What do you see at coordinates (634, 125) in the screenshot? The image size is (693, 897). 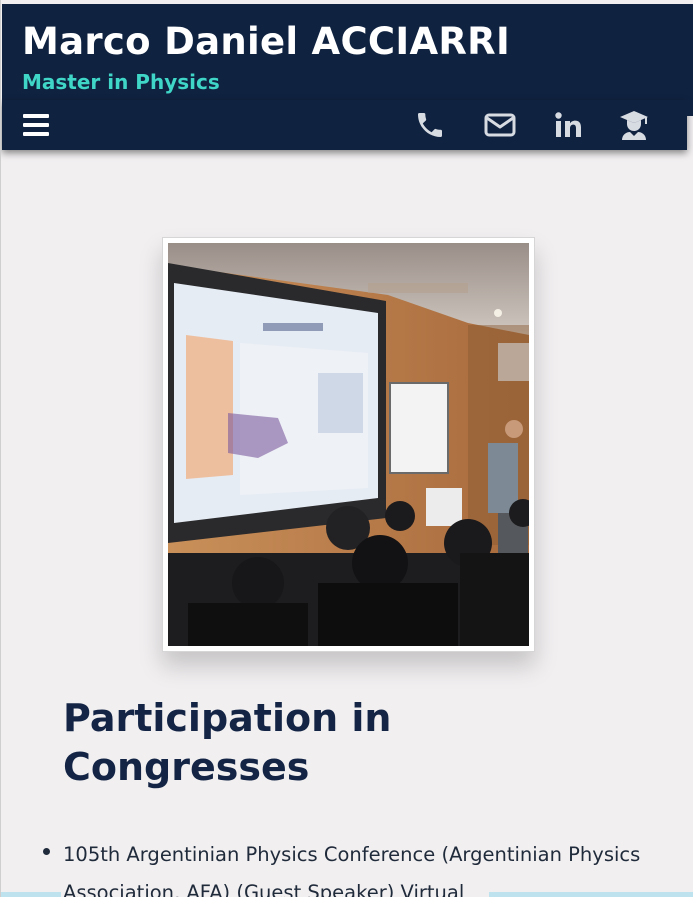 I see `graduate-icon` at bounding box center [634, 125].